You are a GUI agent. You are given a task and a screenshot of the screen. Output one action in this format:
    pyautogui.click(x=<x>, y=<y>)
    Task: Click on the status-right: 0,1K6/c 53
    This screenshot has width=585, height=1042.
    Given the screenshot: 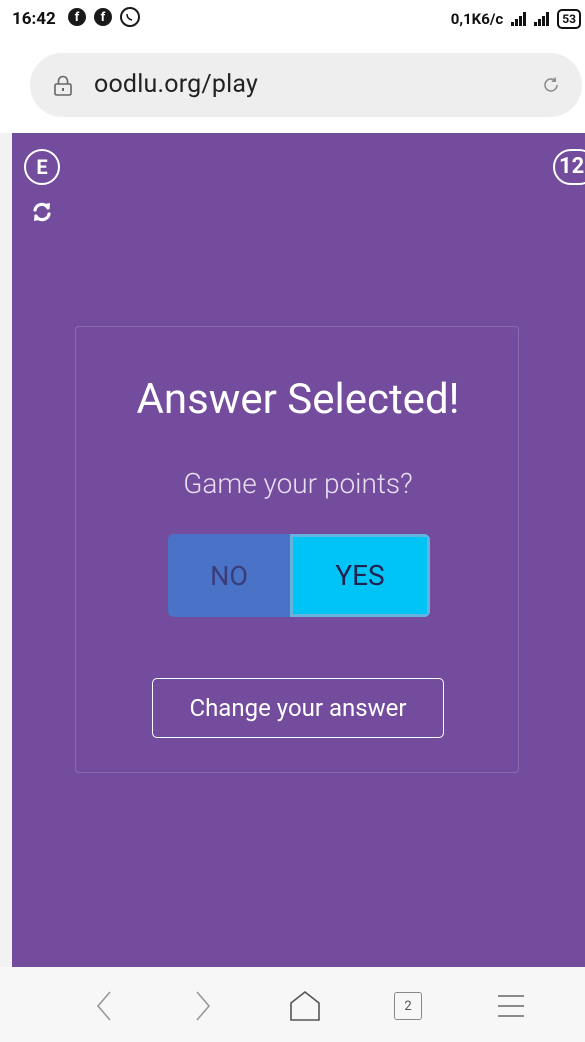 What is the action you would take?
    pyautogui.click(x=516, y=19)
    